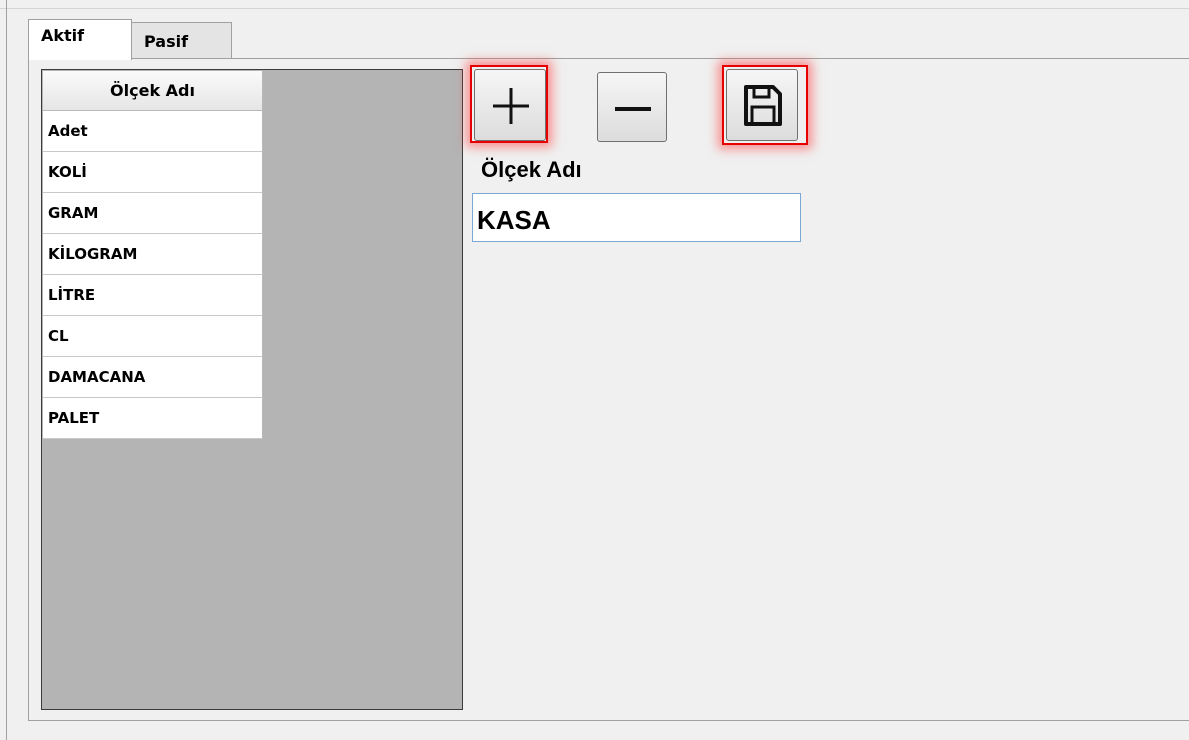 This screenshot has height=740, width=1189. I want to click on table-row: LİTRE, so click(153, 295).